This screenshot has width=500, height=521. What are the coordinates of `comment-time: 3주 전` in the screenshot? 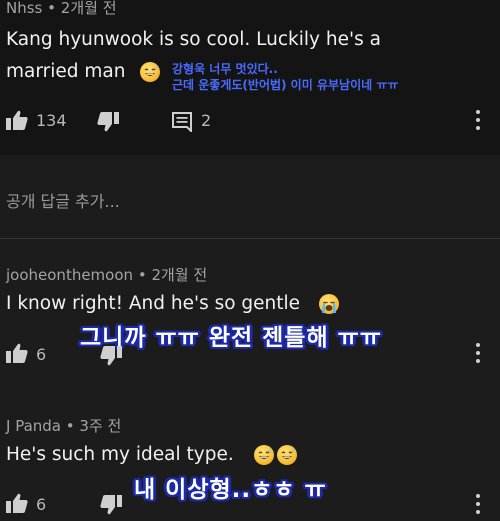 It's located at (100, 426).